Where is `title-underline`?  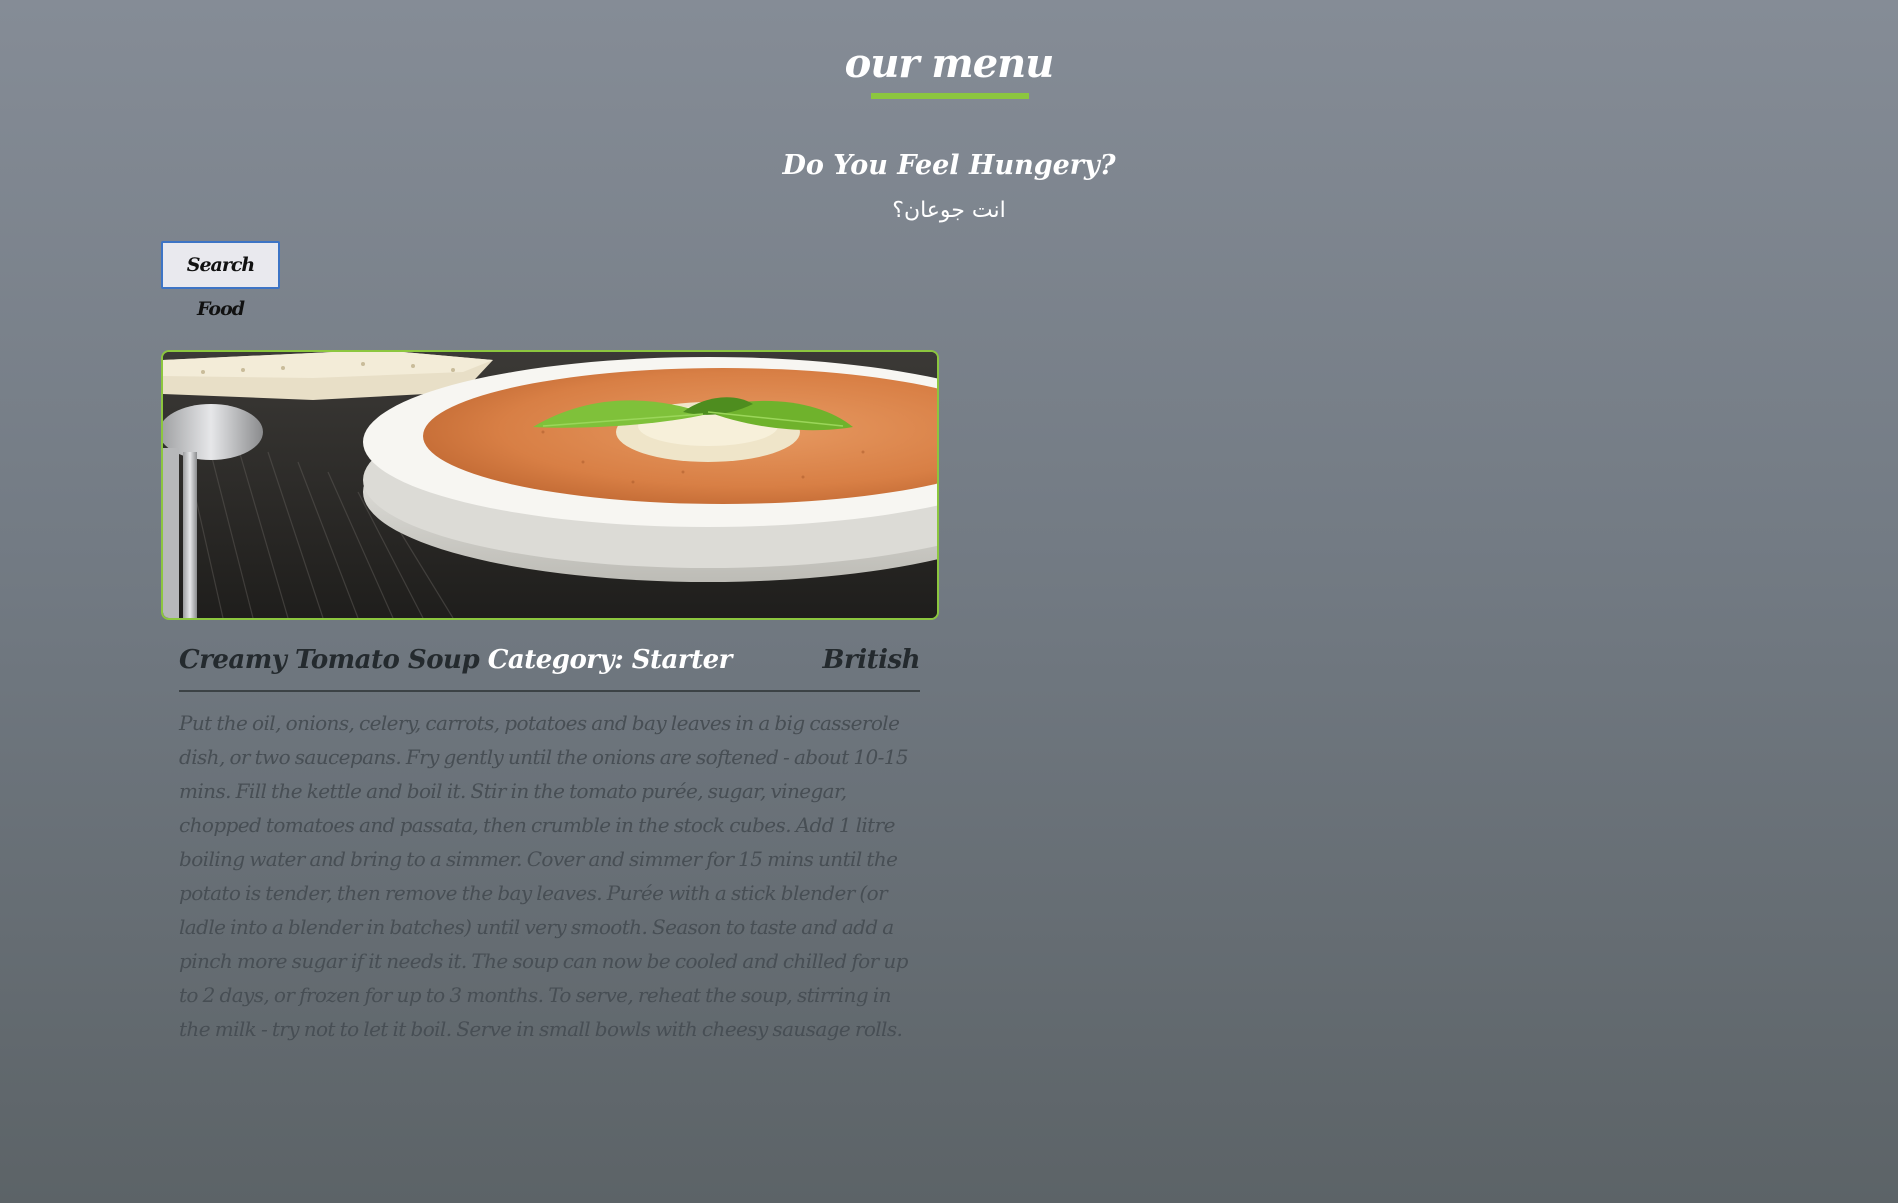
title-underline is located at coordinates (950, 96).